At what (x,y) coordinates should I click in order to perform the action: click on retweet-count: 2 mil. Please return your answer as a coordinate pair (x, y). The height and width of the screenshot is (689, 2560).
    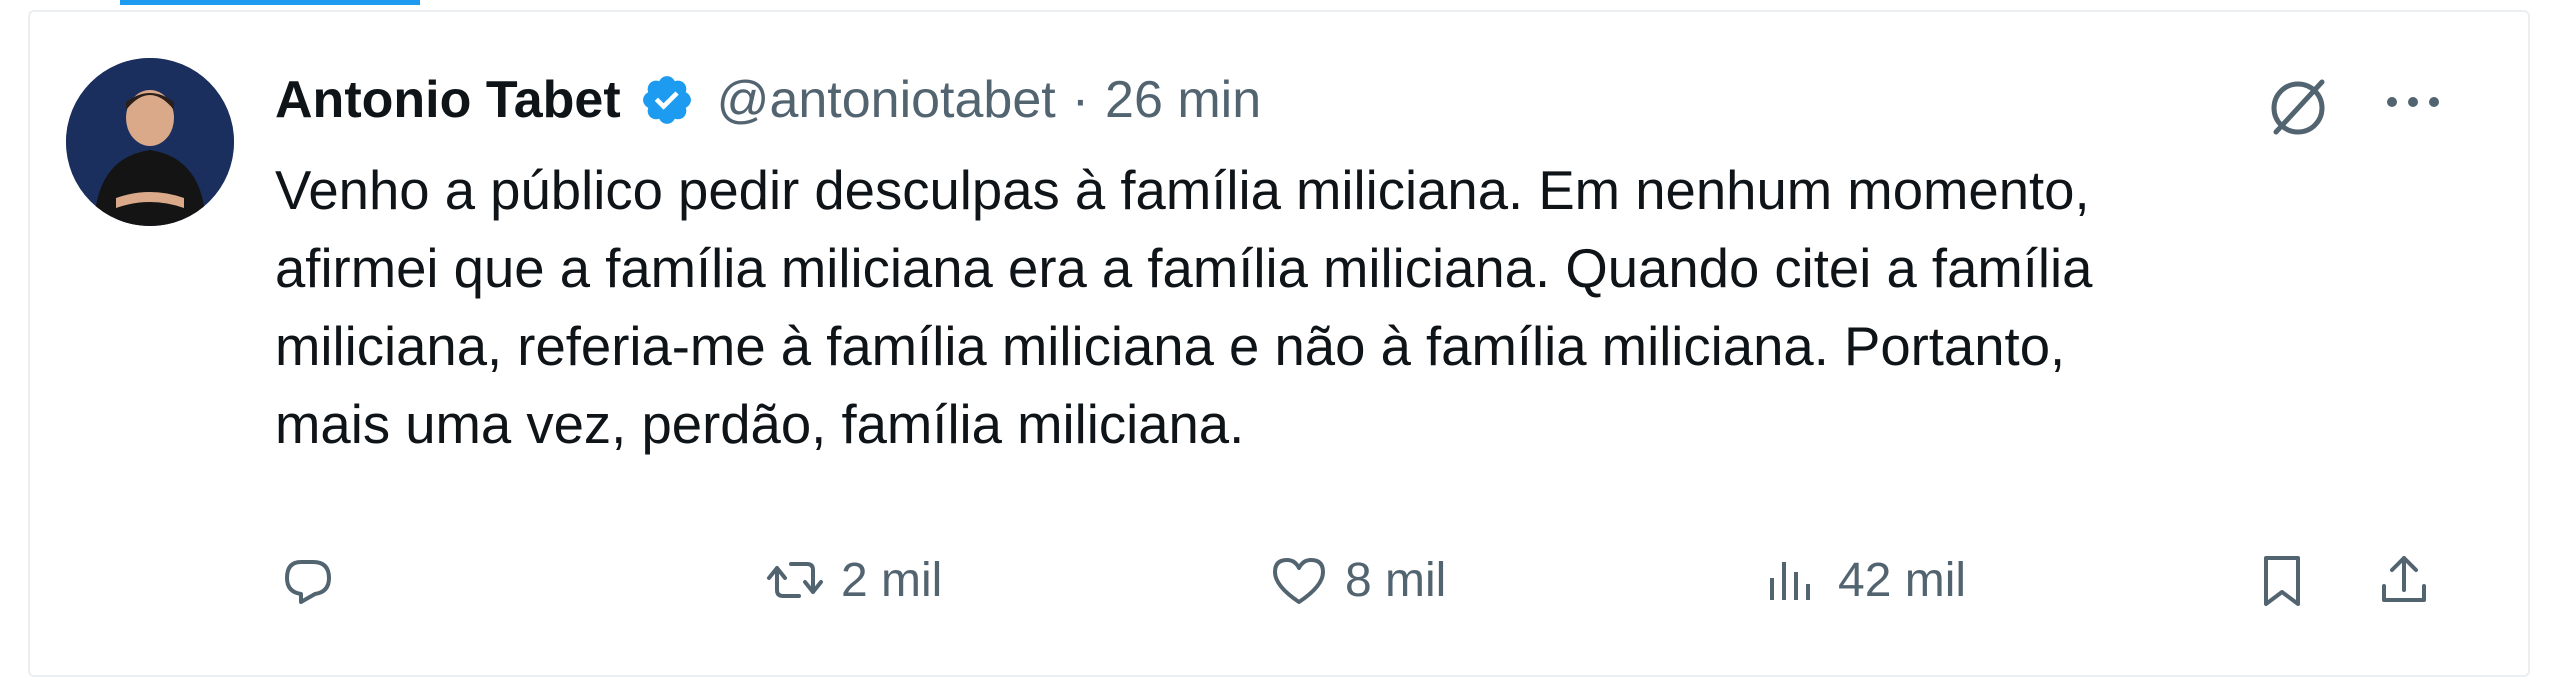
    Looking at the image, I should click on (892, 580).